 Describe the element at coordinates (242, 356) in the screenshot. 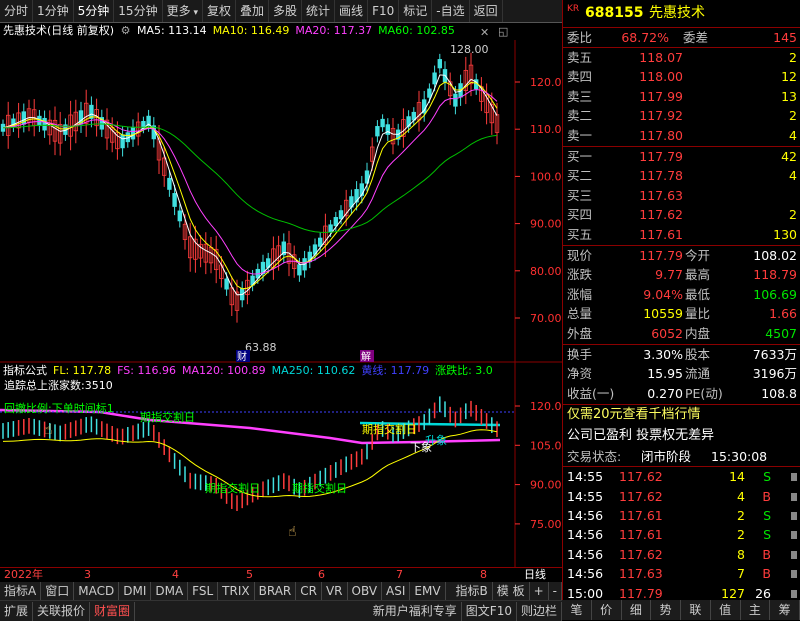

I see `finance-marker: 财` at that location.